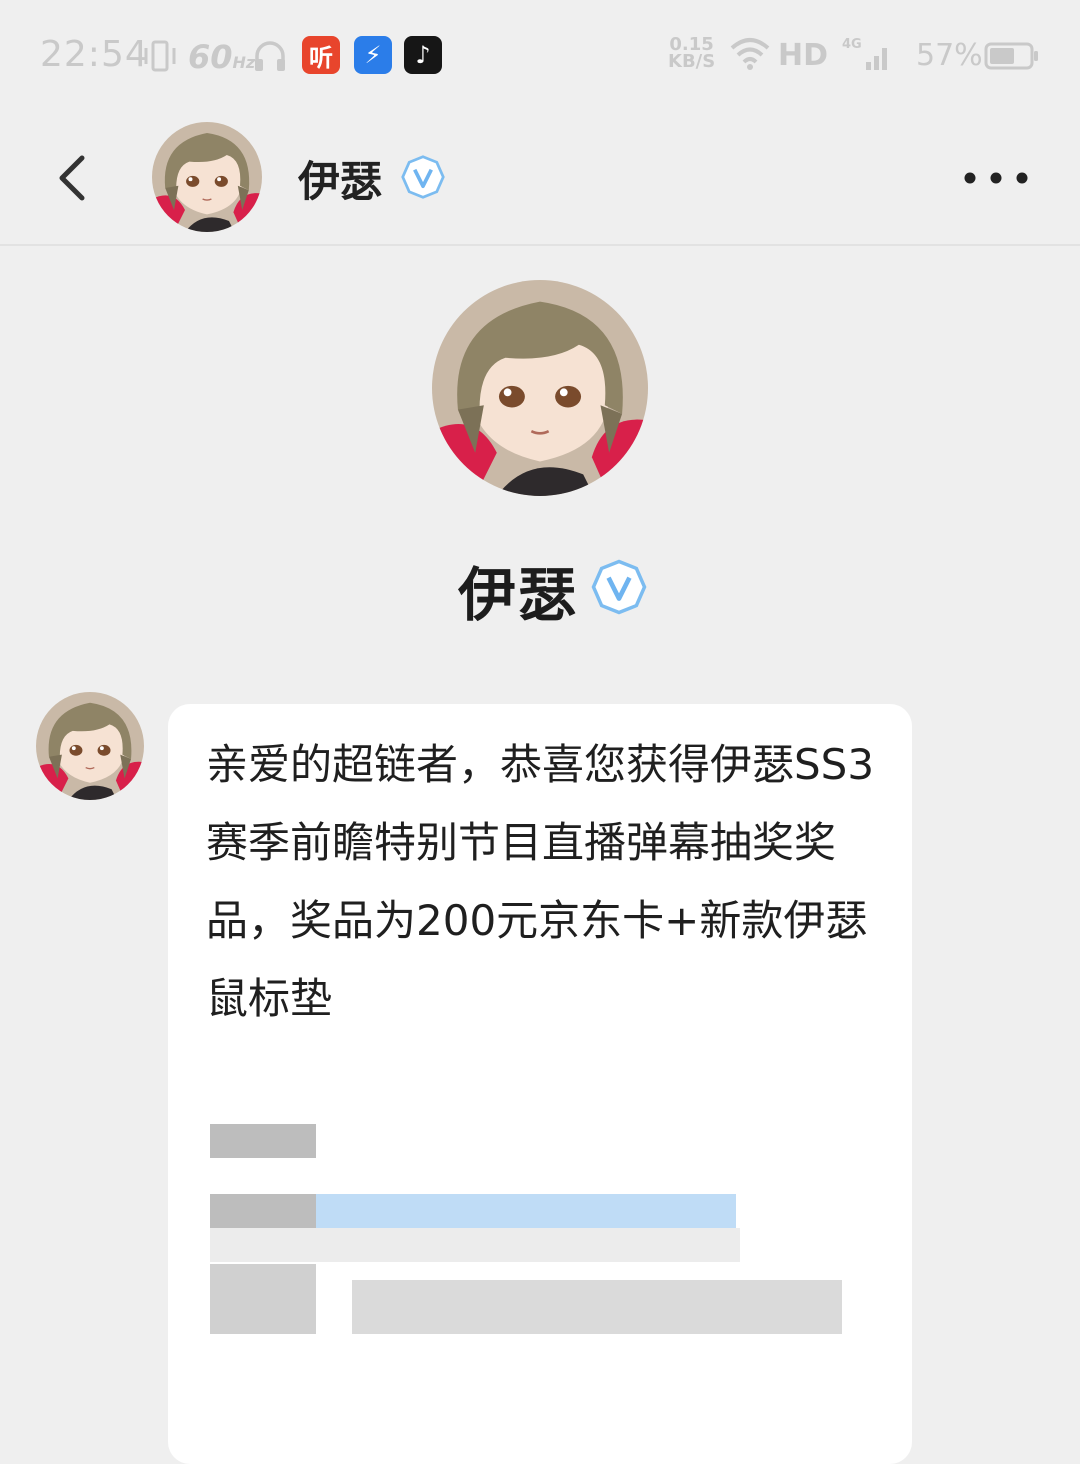 The image size is (1080, 1464). Describe the element at coordinates (270, 56) in the screenshot. I see `headphones-icon` at that location.